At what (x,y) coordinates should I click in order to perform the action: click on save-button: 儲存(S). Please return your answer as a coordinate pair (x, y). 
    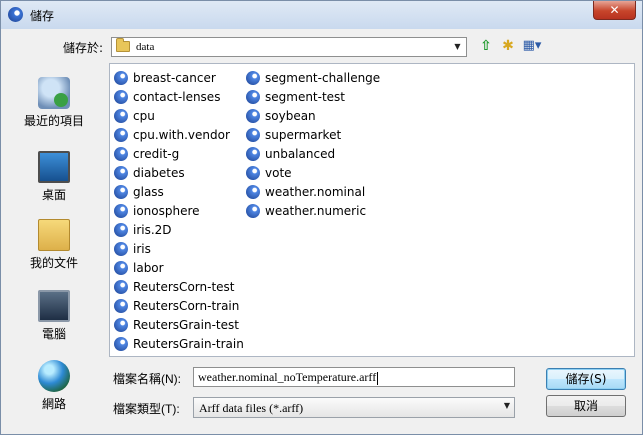
    Looking at the image, I should click on (586, 379).